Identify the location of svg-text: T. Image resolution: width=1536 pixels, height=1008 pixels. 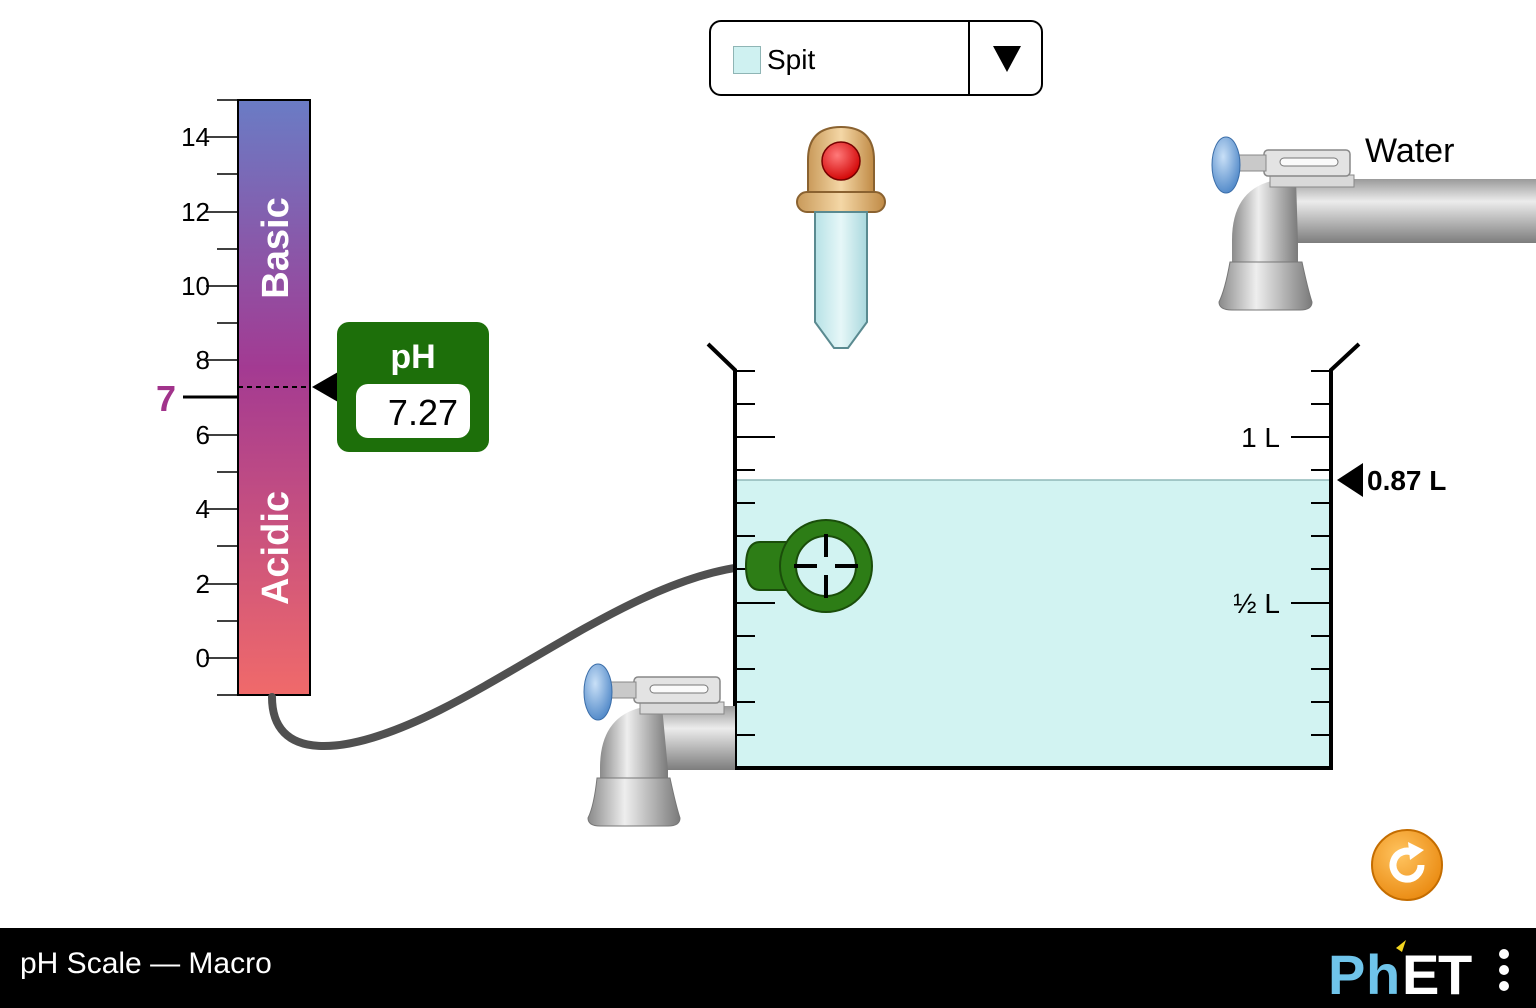
(1455, 972).